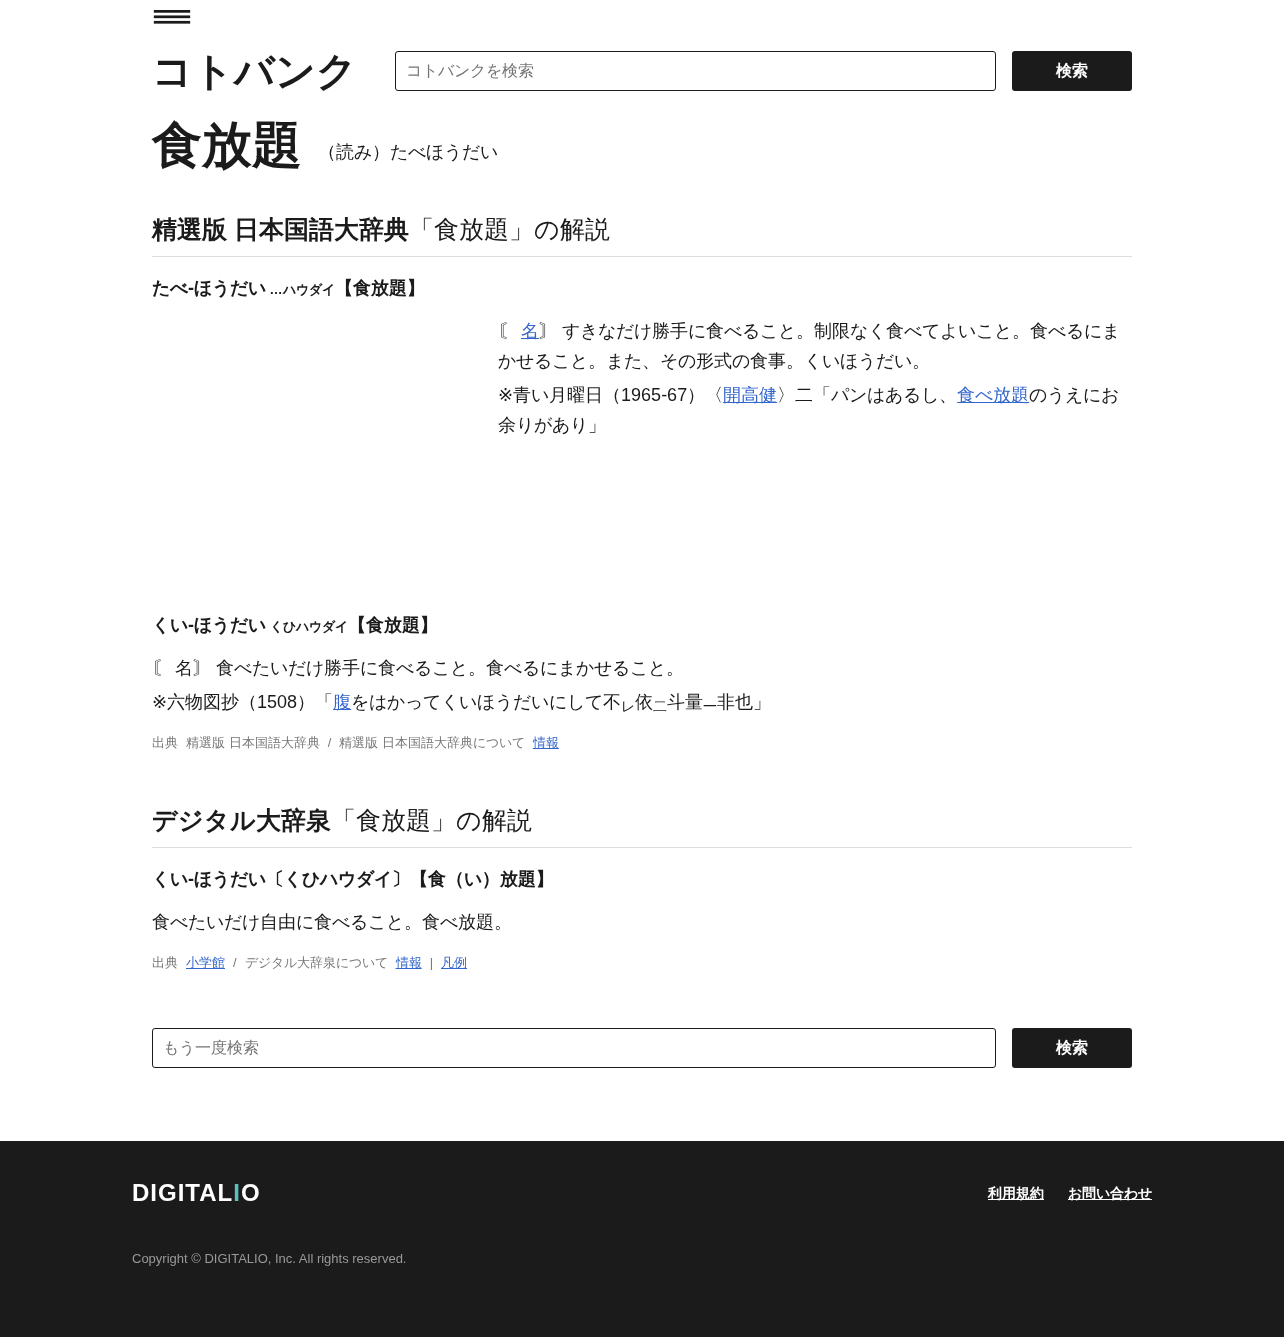 The height and width of the screenshot is (1337, 1284). I want to click on link: 開高健, so click(750, 395).